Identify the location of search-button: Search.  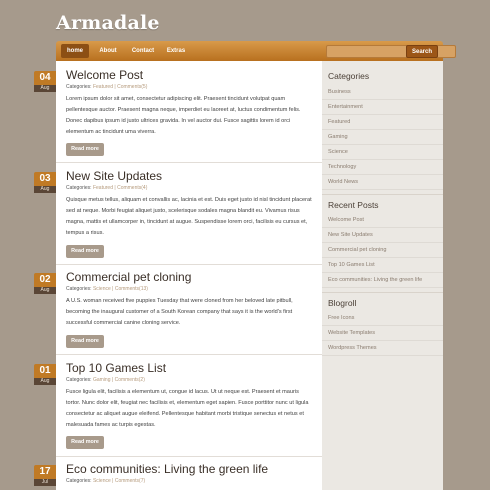
(422, 51).